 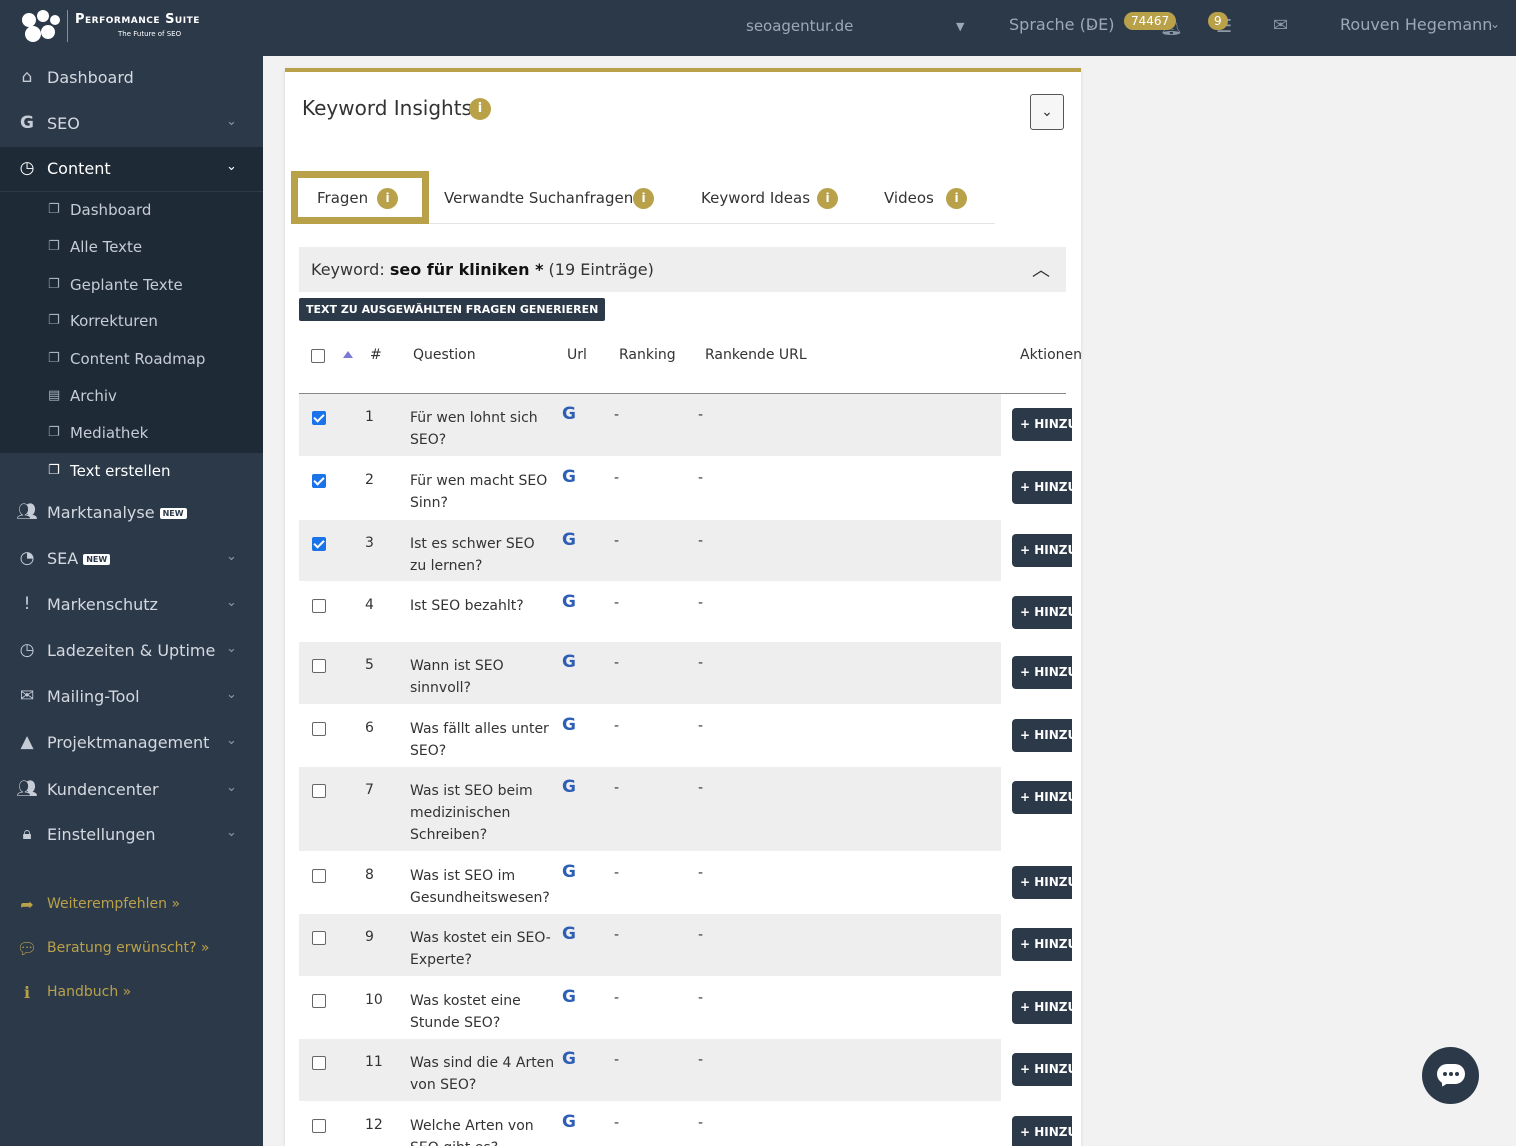 What do you see at coordinates (131, 433) in the screenshot?
I see `submenu-item-mediathek: ❐ Mediathek` at bounding box center [131, 433].